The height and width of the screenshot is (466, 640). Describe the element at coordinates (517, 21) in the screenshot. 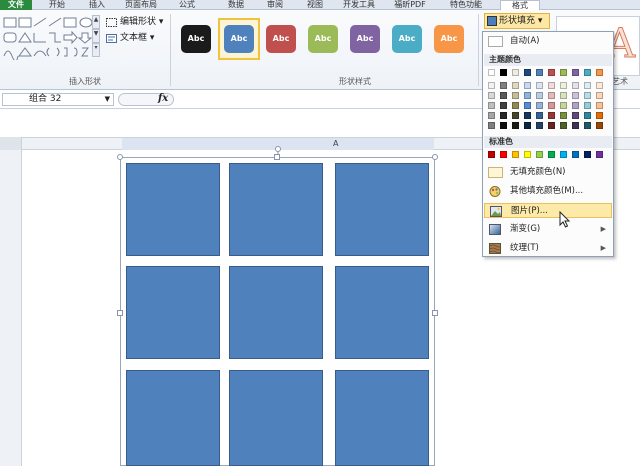

I see `shape-fill-button: 形状填充 ▾` at that location.